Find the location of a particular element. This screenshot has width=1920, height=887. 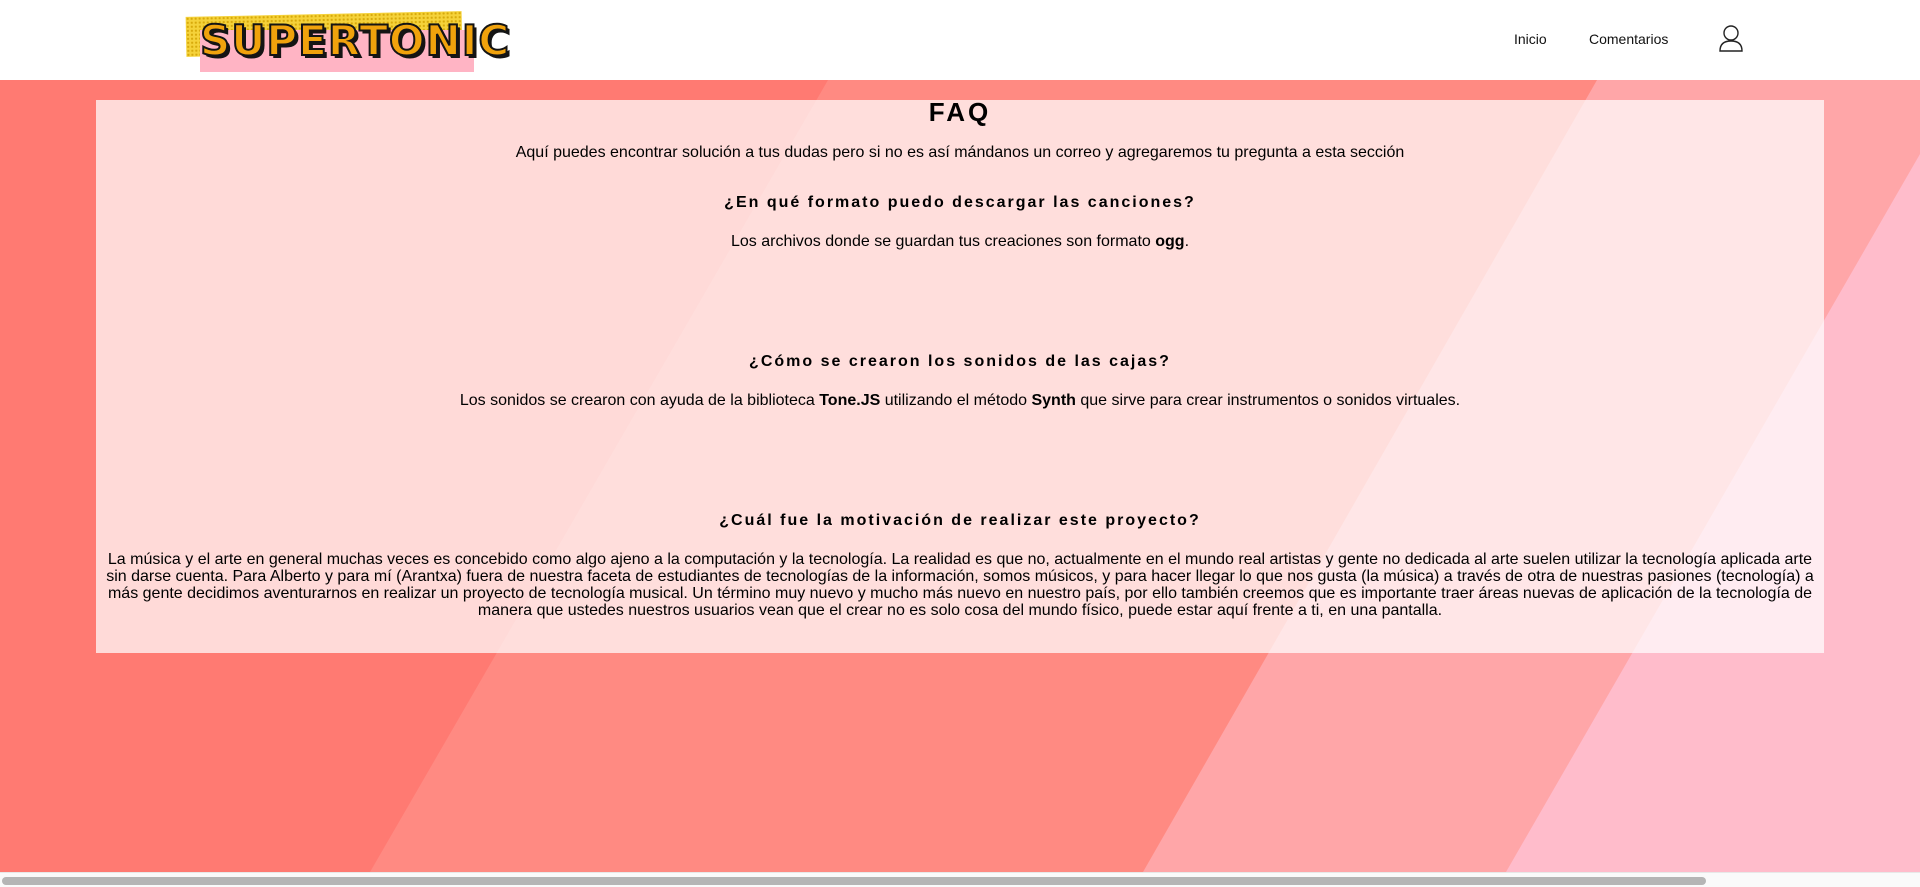

supertonic-logo: SUPERTONIC is located at coordinates (347, 41).